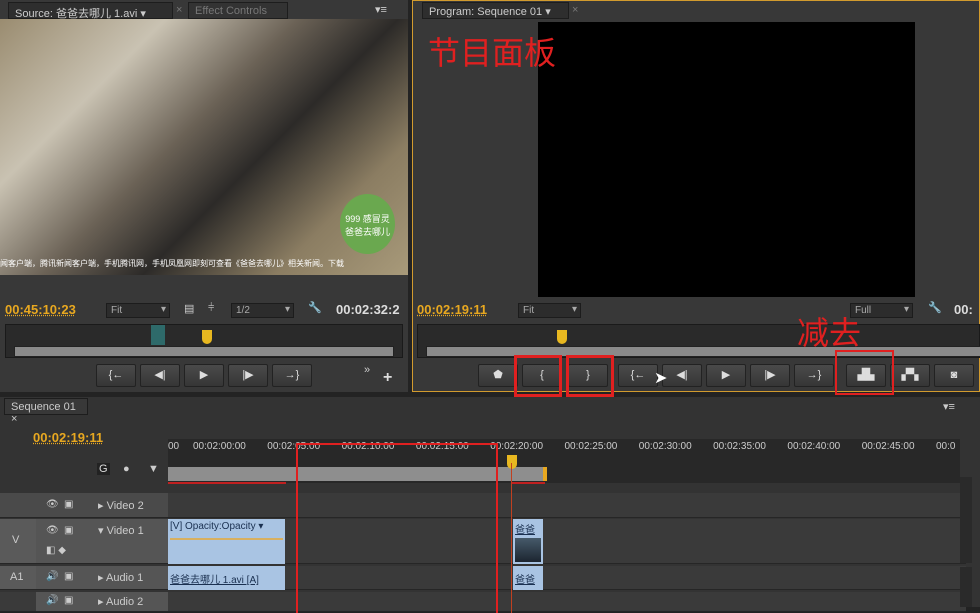 This screenshot has width=980, height=613. What do you see at coordinates (262, 310) in the screenshot?
I see `source-resolution-select: 1/2` at bounding box center [262, 310].